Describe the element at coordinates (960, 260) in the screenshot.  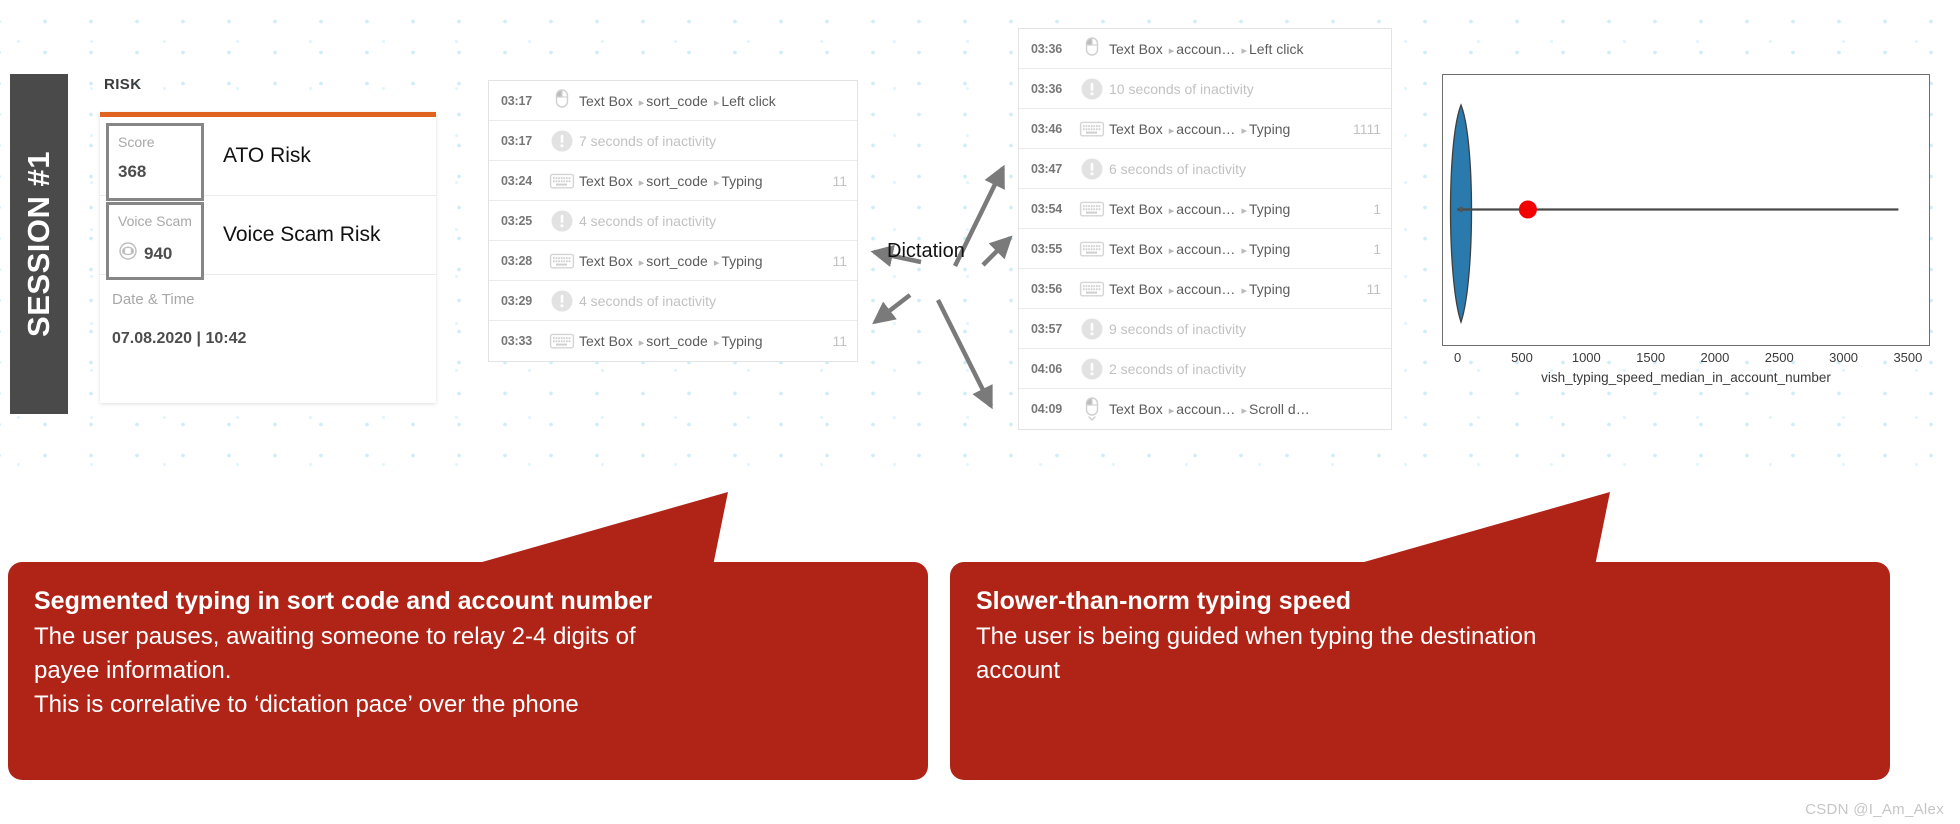
I see `dictation-annotation: Dictation` at that location.